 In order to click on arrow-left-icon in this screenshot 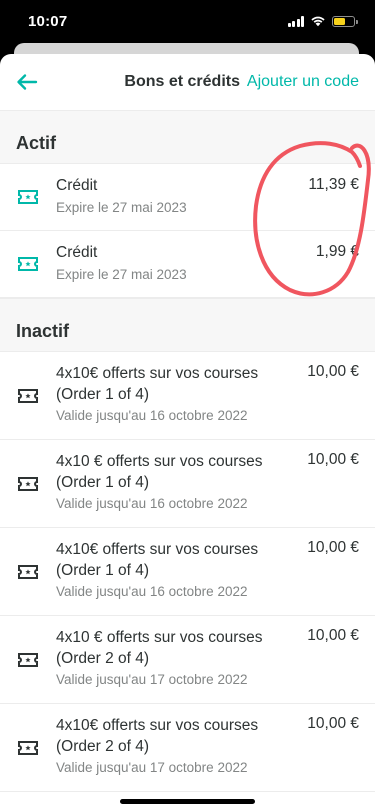, I will do `click(27, 82)`.